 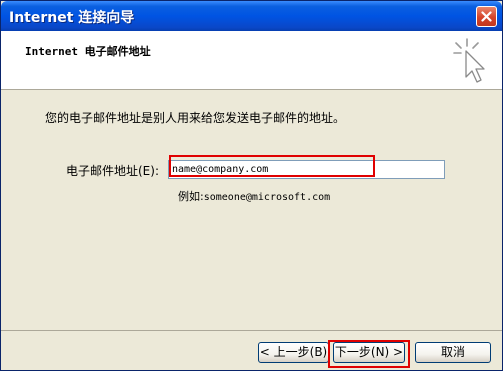 What do you see at coordinates (88, 51) in the screenshot?
I see `page-title: Internet 电子邮件地址` at bounding box center [88, 51].